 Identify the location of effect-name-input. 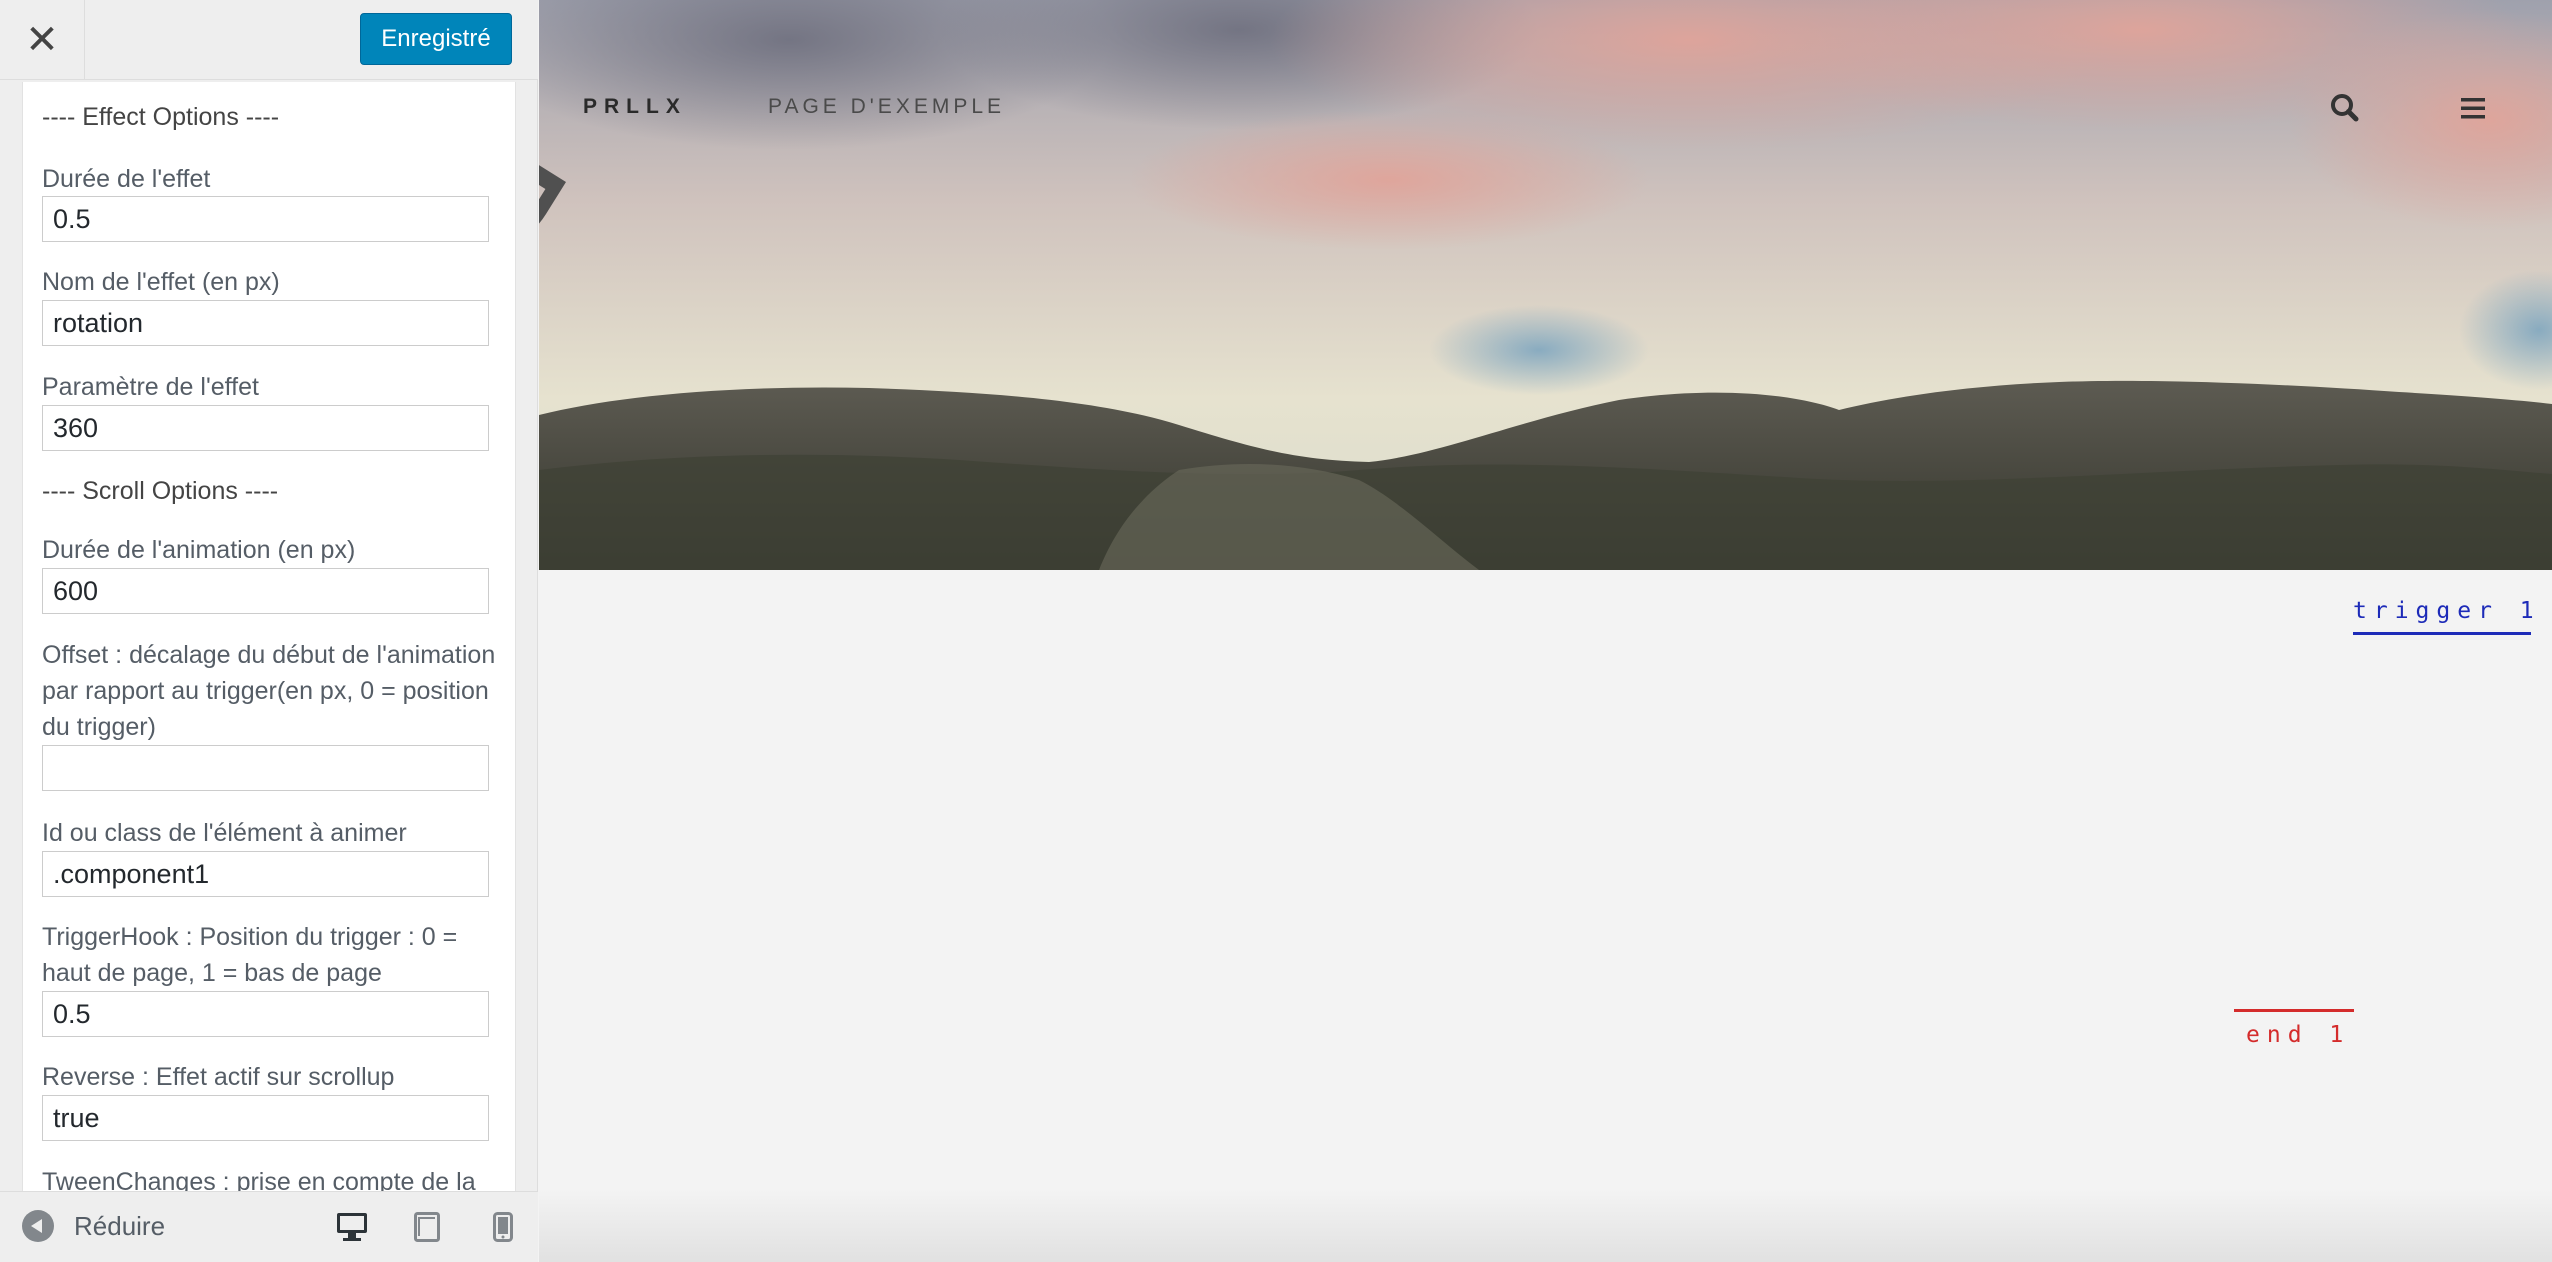
(265, 323).